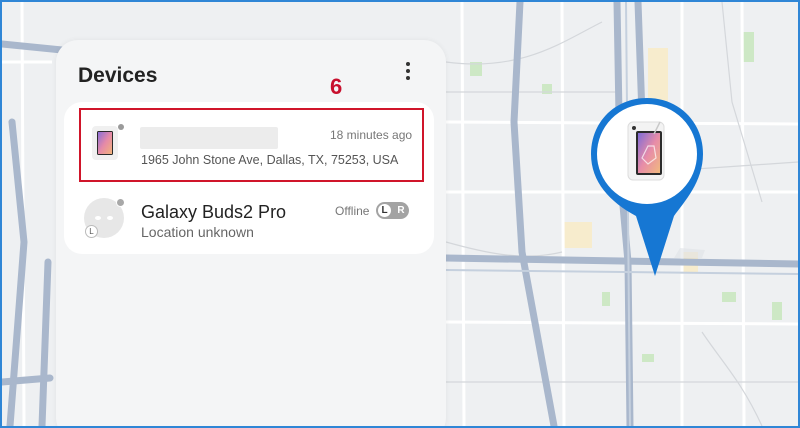  What do you see at coordinates (371, 135) in the screenshot?
I see `last-seen-time: 18 minutes ago` at bounding box center [371, 135].